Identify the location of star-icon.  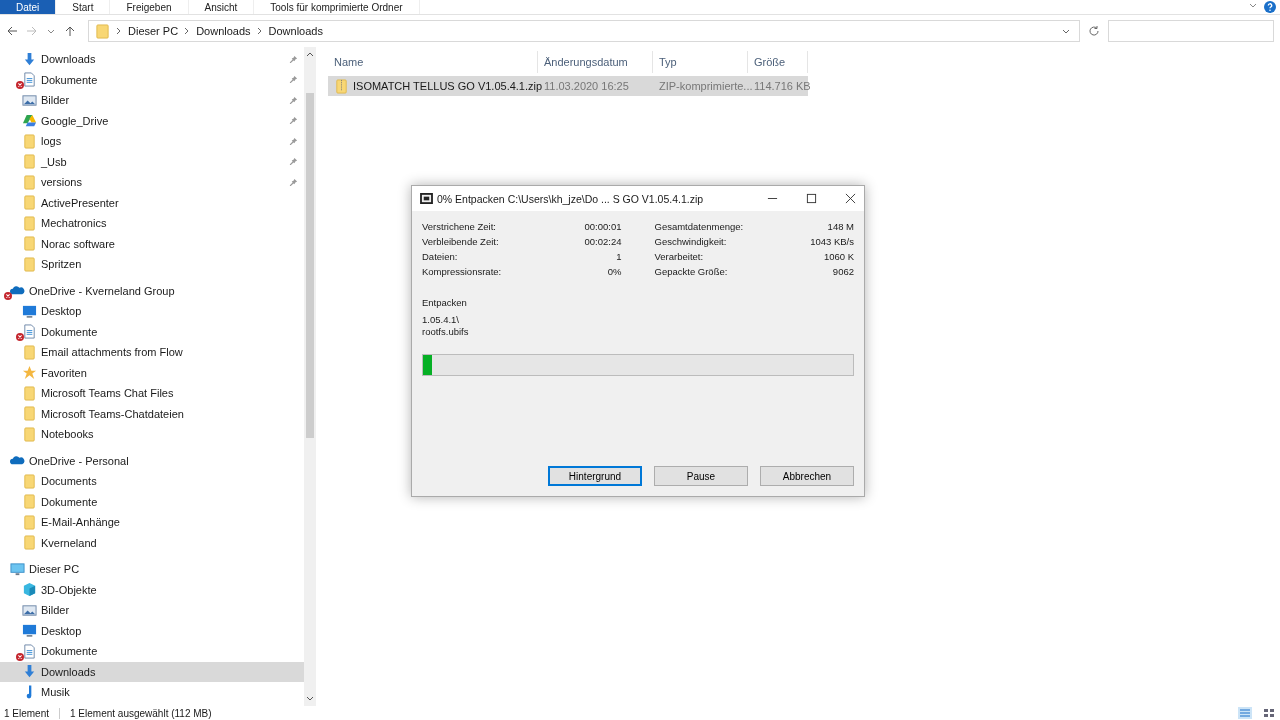
(29, 373).